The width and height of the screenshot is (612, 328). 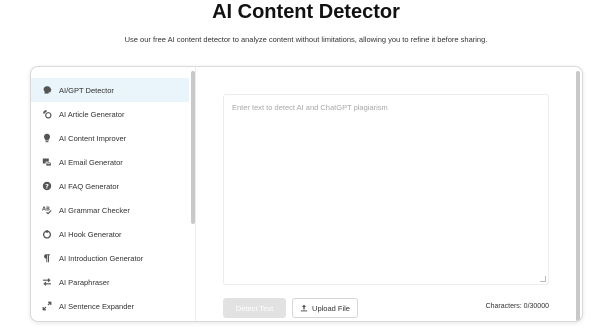 What do you see at coordinates (306, 12) in the screenshot?
I see `page-title: AI Content Detector` at bounding box center [306, 12].